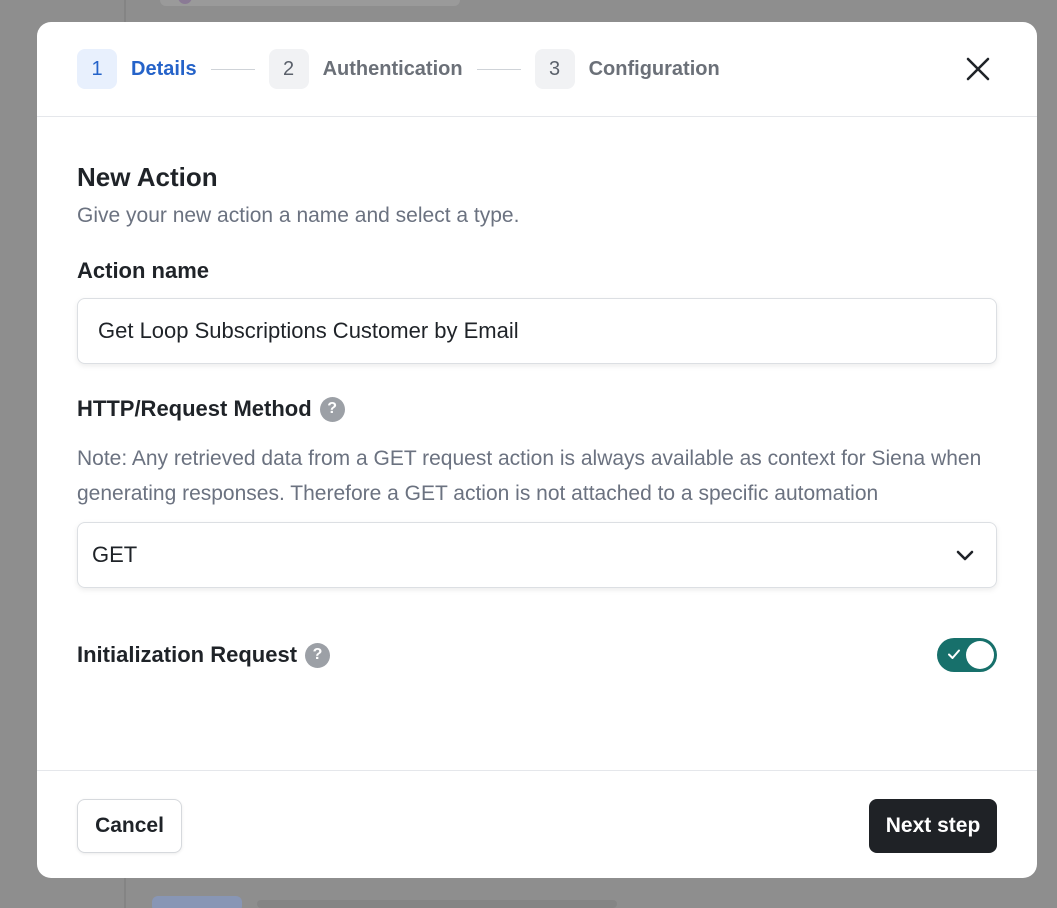 This screenshot has height=908, width=1057. What do you see at coordinates (537, 824) in the screenshot?
I see `modal-footer: Cancel Next step` at bounding box center [537, 824].